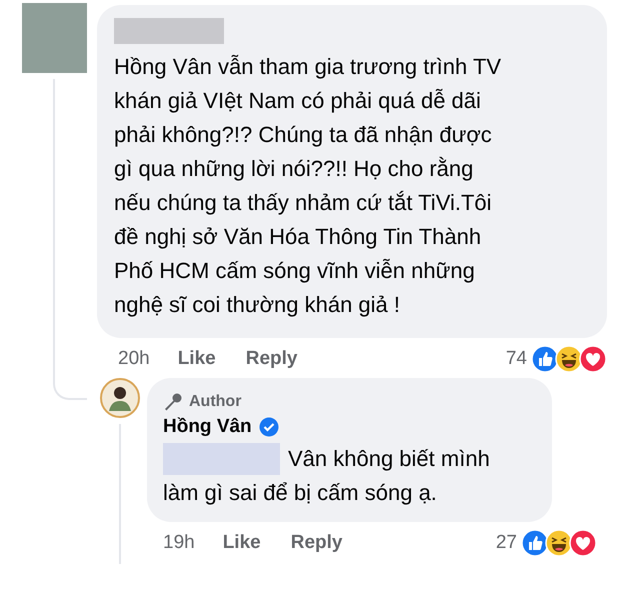  What do you see at coordinates (173, 402) in the screenshot?
I see `microphone-icon` at bounding box center [173, 402].